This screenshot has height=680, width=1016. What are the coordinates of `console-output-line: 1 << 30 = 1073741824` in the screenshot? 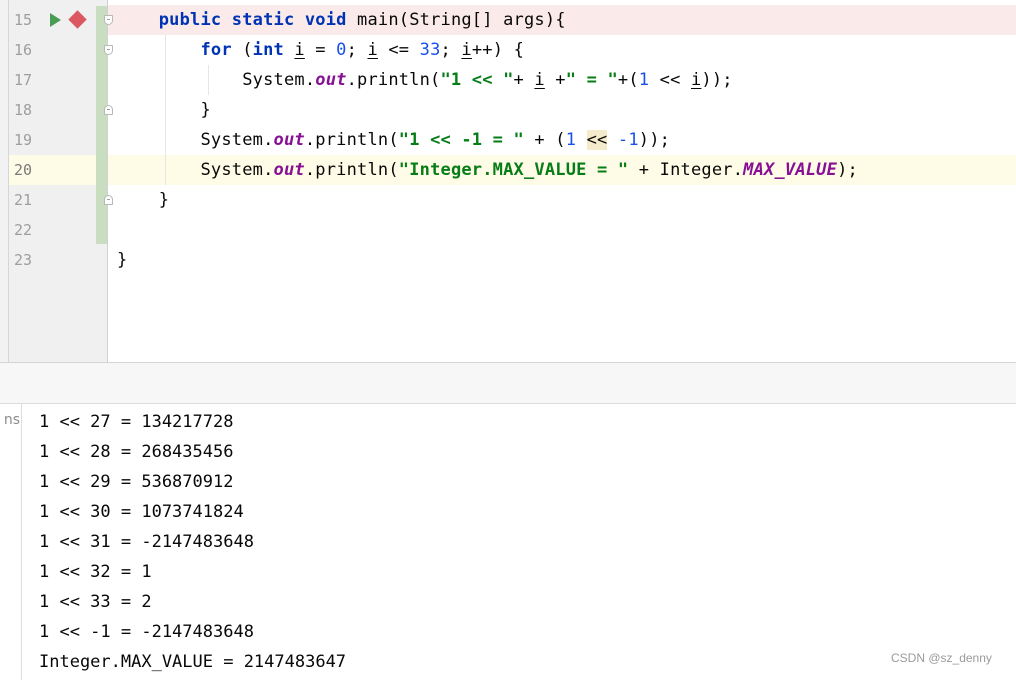 It's located at (141, 512).